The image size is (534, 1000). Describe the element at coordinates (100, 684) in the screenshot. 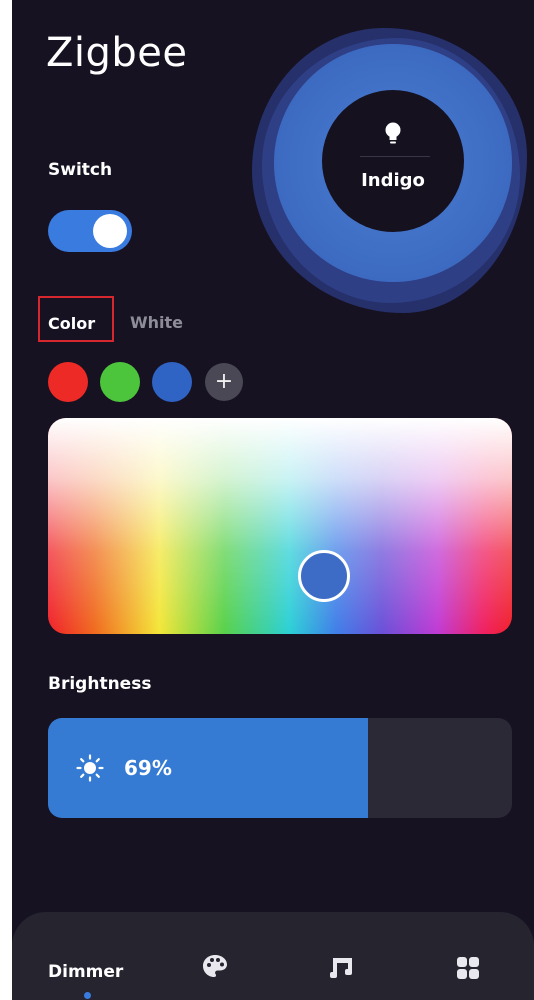

I see `brightness-label: Brightness` at that location.